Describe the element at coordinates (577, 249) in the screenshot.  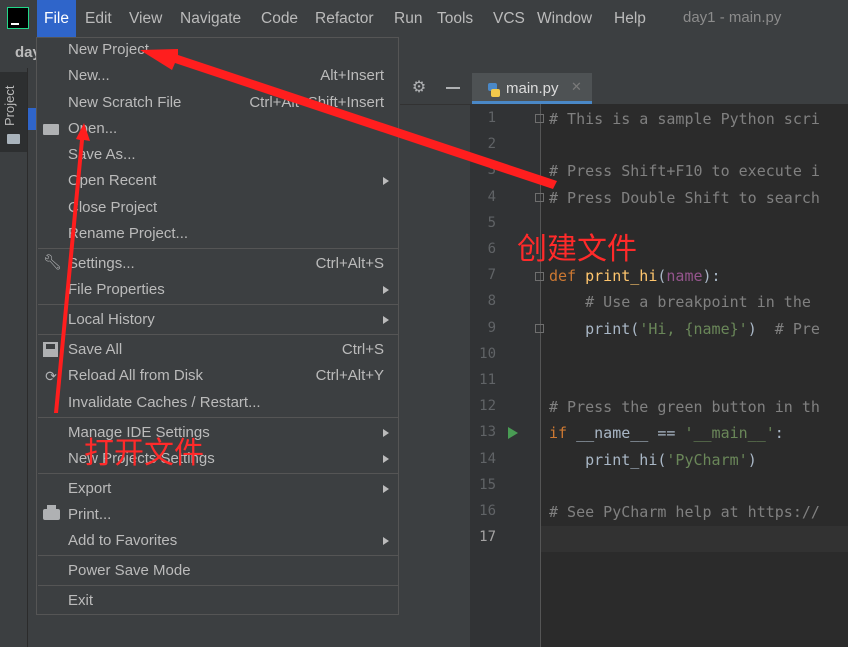
I see `annotation-create-file: 创建文件` at that location.